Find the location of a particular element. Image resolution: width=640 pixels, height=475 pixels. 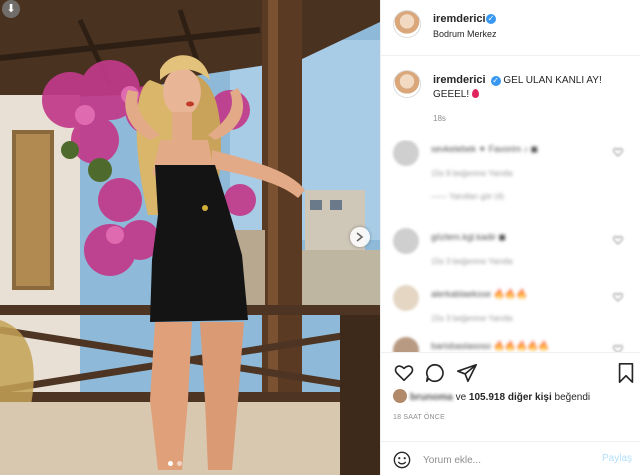

share-button: Paylaş is located at coordinates (617, 458).